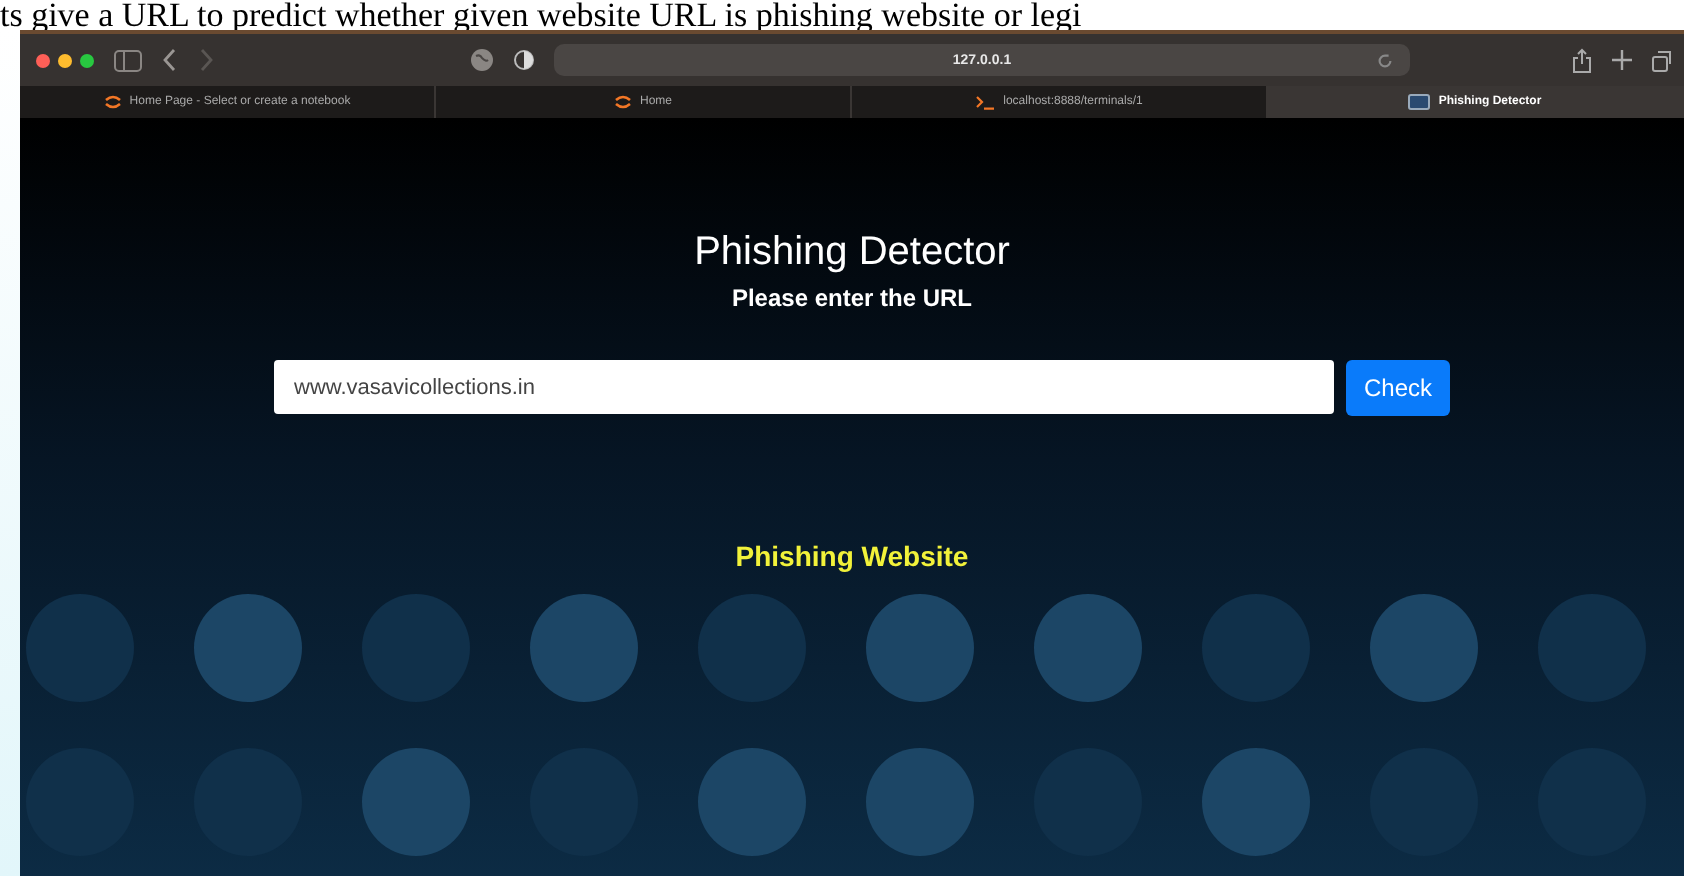 The image size is (1684, 876). Describe the element at coordinates (852, 252) in the screenshot. I see `page-title: Phishing Detector` at that location.